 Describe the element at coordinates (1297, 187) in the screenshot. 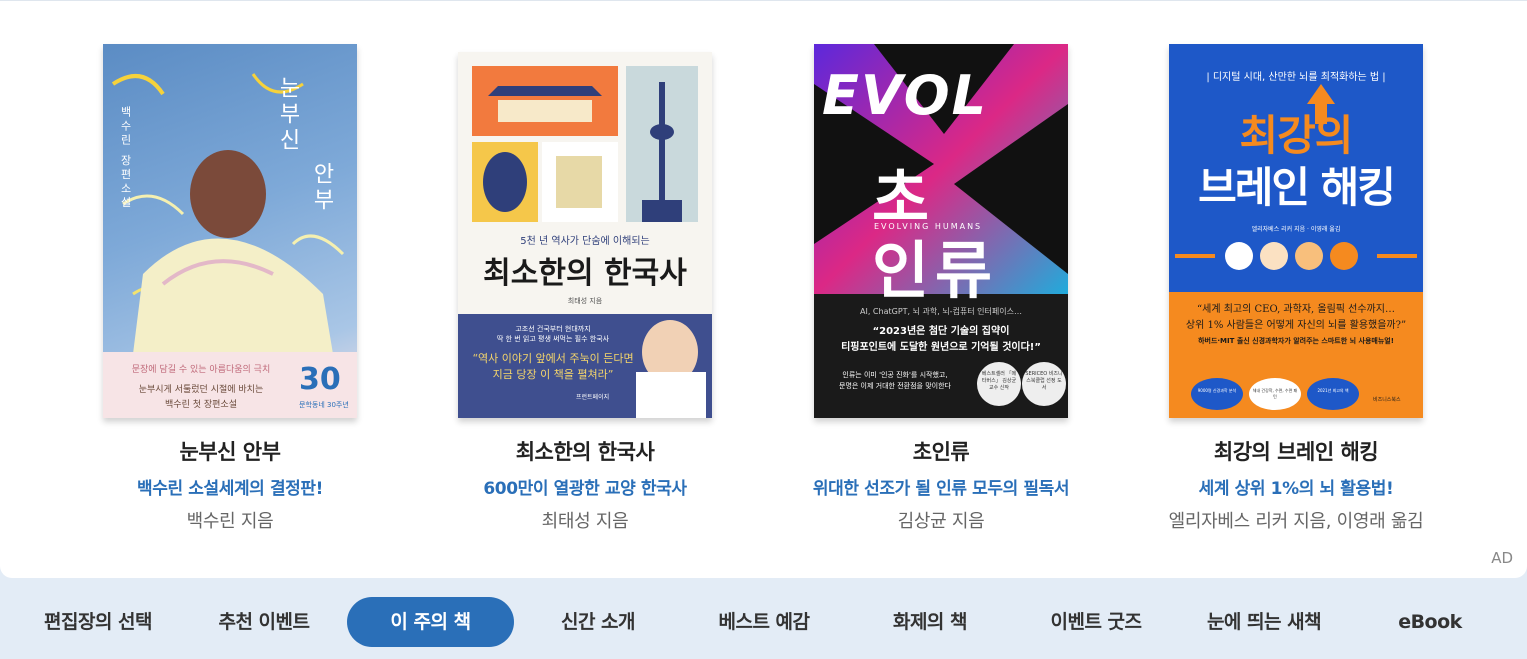

I see `cover-big-2: 브레인 해킹` at that location.